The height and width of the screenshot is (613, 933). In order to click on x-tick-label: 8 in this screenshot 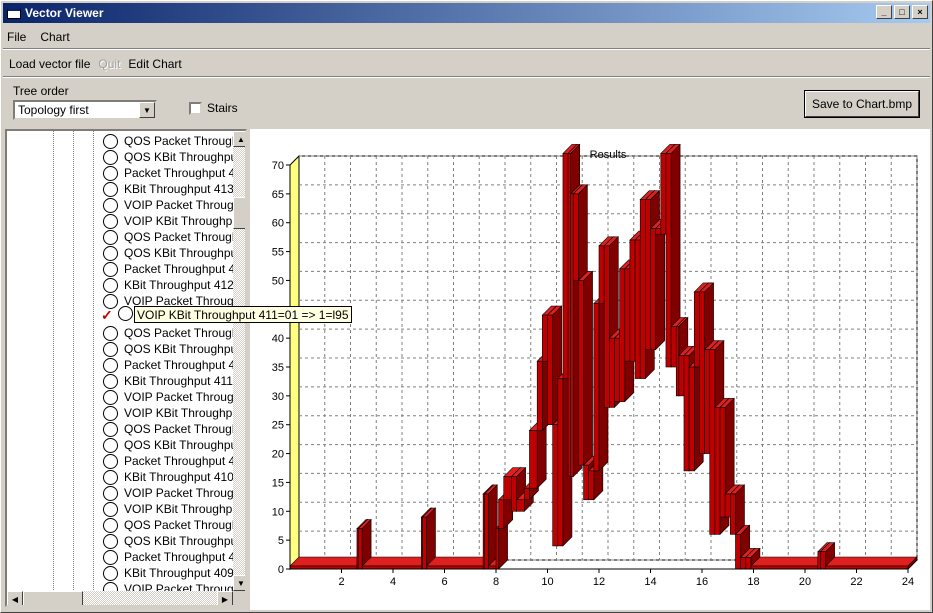, I will do `click(496, 582)`.